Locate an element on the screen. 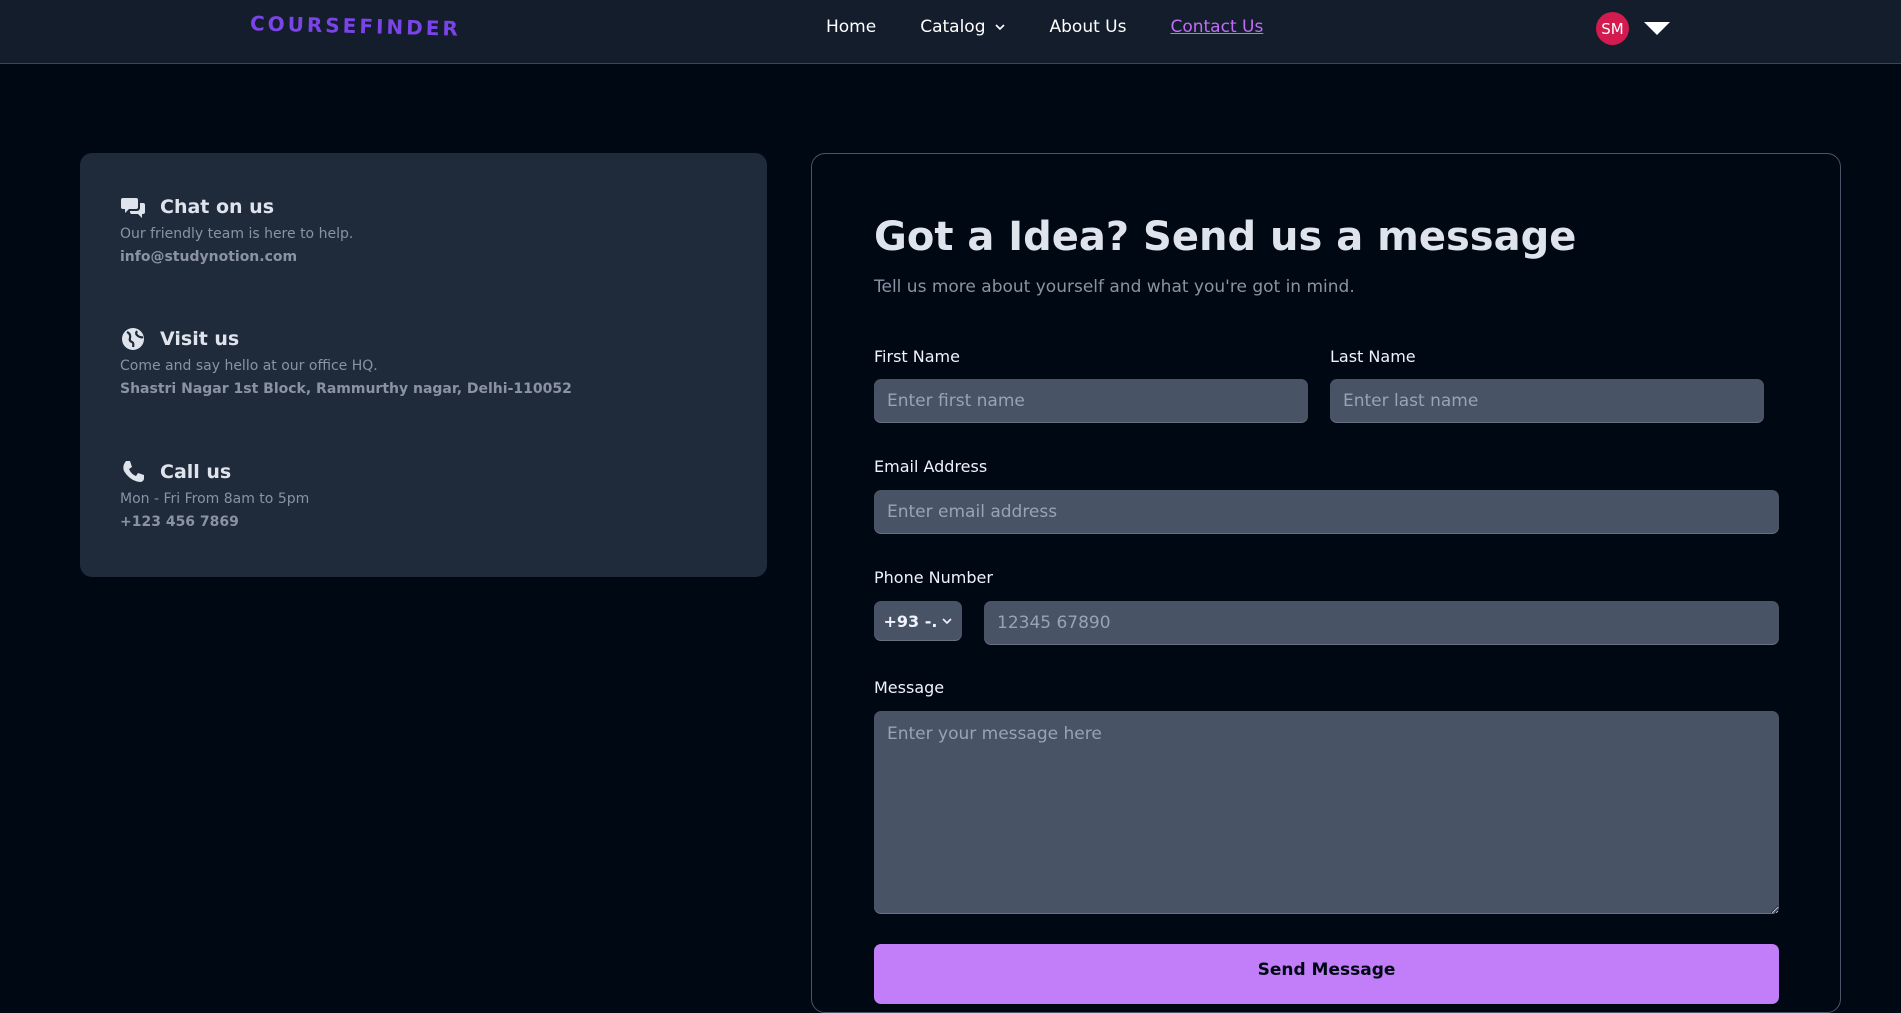  nav-catalog: Catalog is located at coordinates (962, 27).